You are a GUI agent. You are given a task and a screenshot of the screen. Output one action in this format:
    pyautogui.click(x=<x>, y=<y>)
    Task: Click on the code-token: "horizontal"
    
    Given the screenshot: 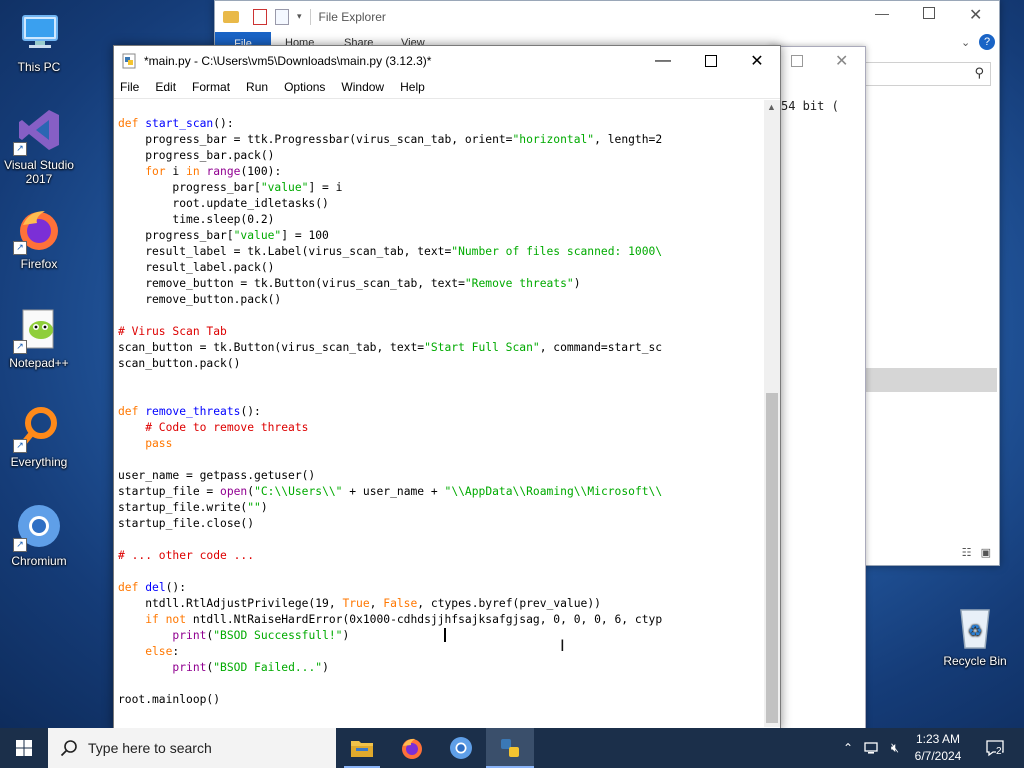 What is the action you would take?
    pyautogui.click(x=553, y=139)
    